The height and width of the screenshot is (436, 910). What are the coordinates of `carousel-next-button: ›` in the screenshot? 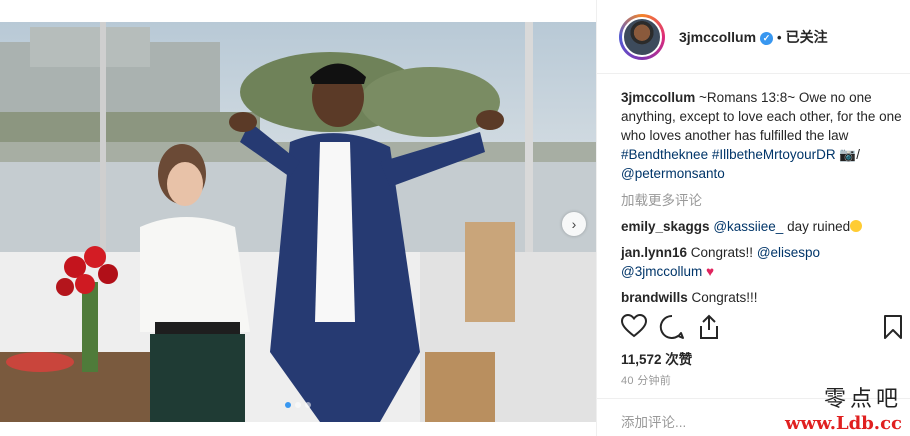 It's located at (574, 224).